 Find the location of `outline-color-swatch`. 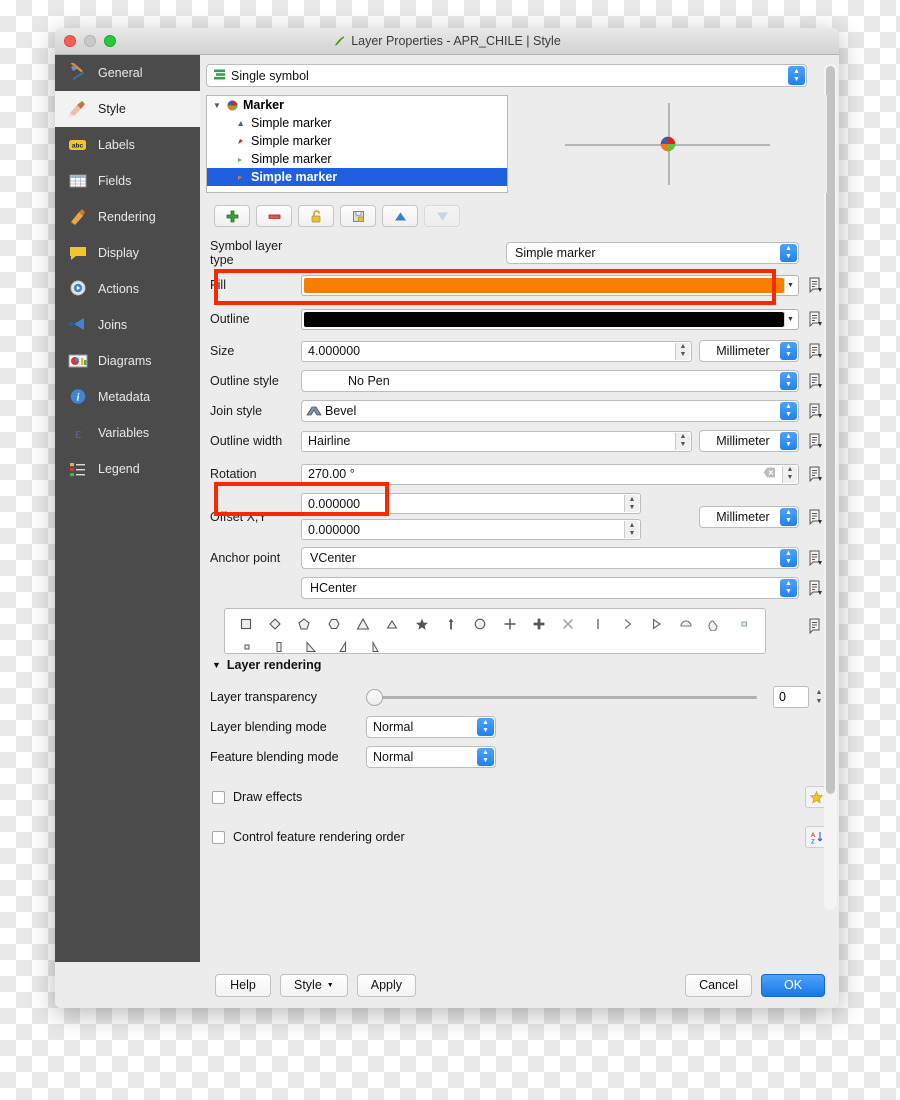

outline-color-swatch is located at coordinates (544, 319).